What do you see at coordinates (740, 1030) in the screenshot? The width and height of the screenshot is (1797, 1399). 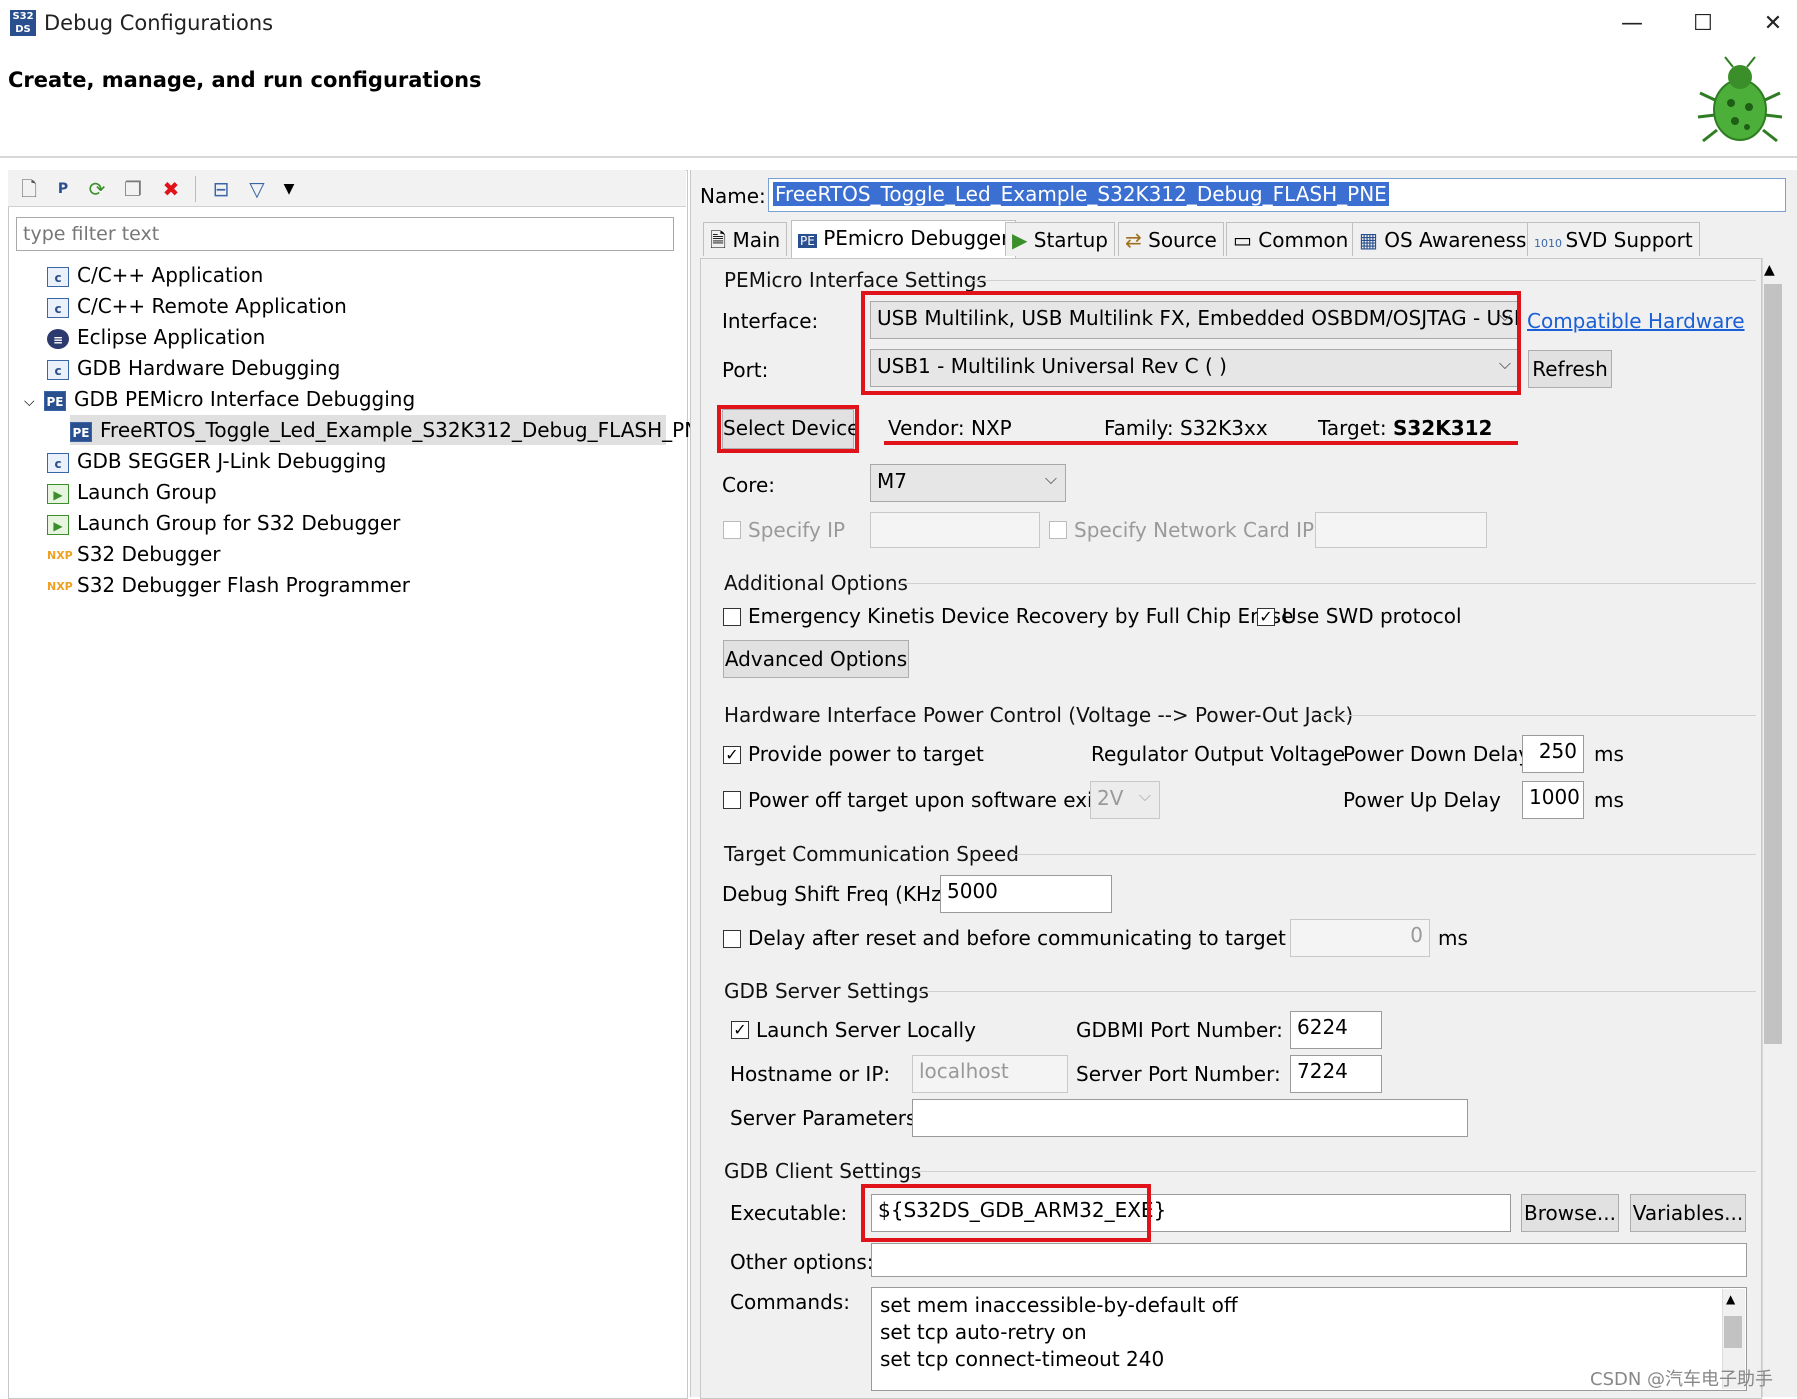 I see `launch-server-checkbox: ✓` at bounding box center [740, 1030].